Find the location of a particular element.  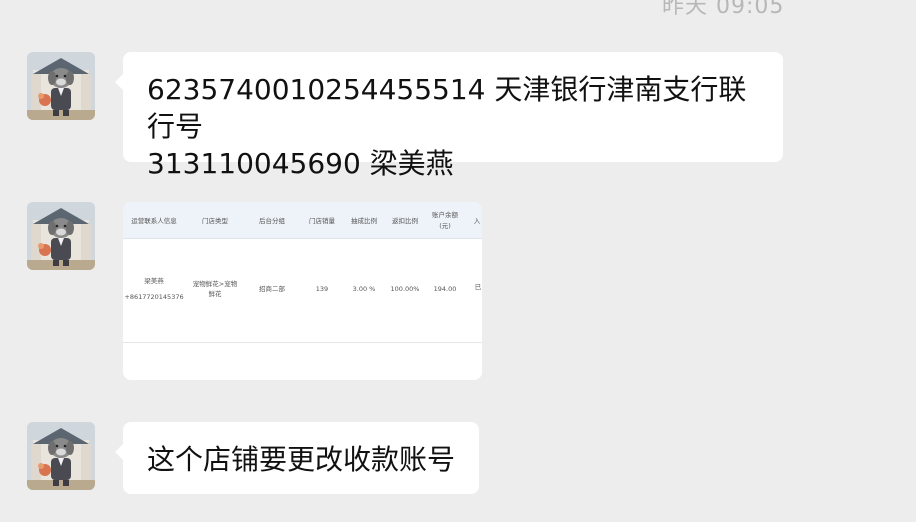

table-cell: 招商二部 is located at coordinates (272, 289).